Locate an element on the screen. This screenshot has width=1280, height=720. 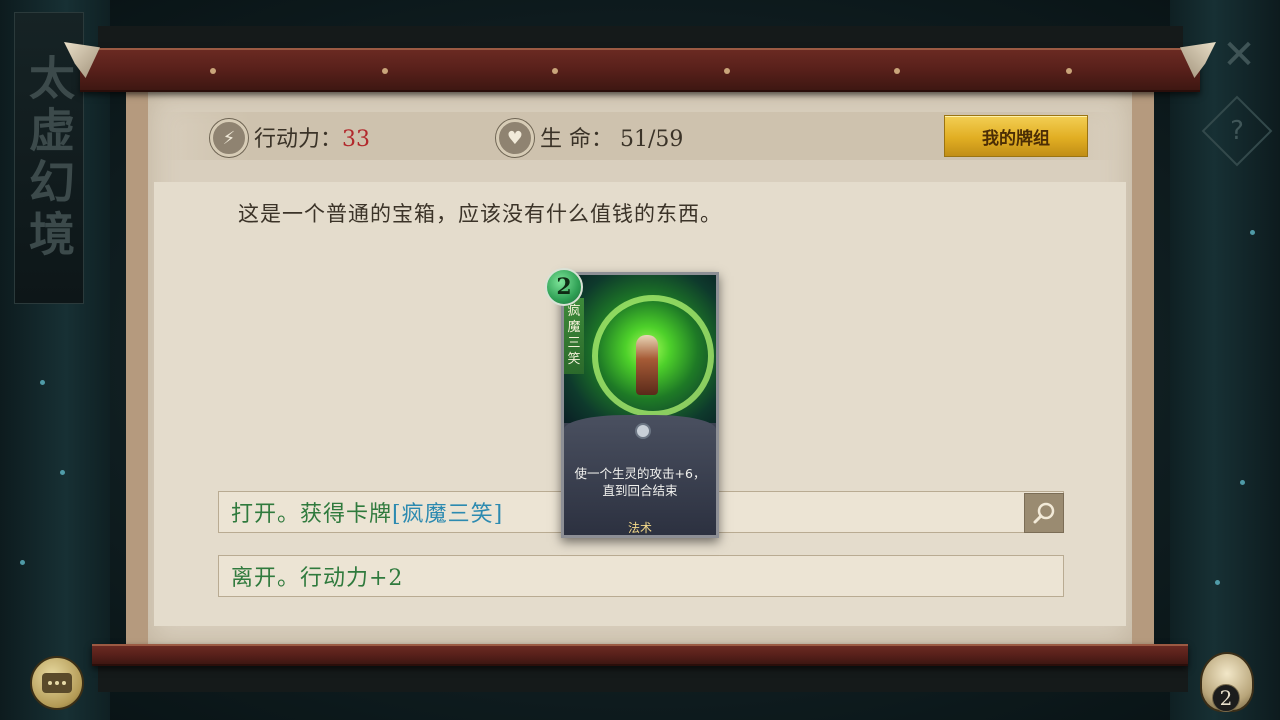
life-points: 生 命： 51/59 is located at coordinates (611, 137).